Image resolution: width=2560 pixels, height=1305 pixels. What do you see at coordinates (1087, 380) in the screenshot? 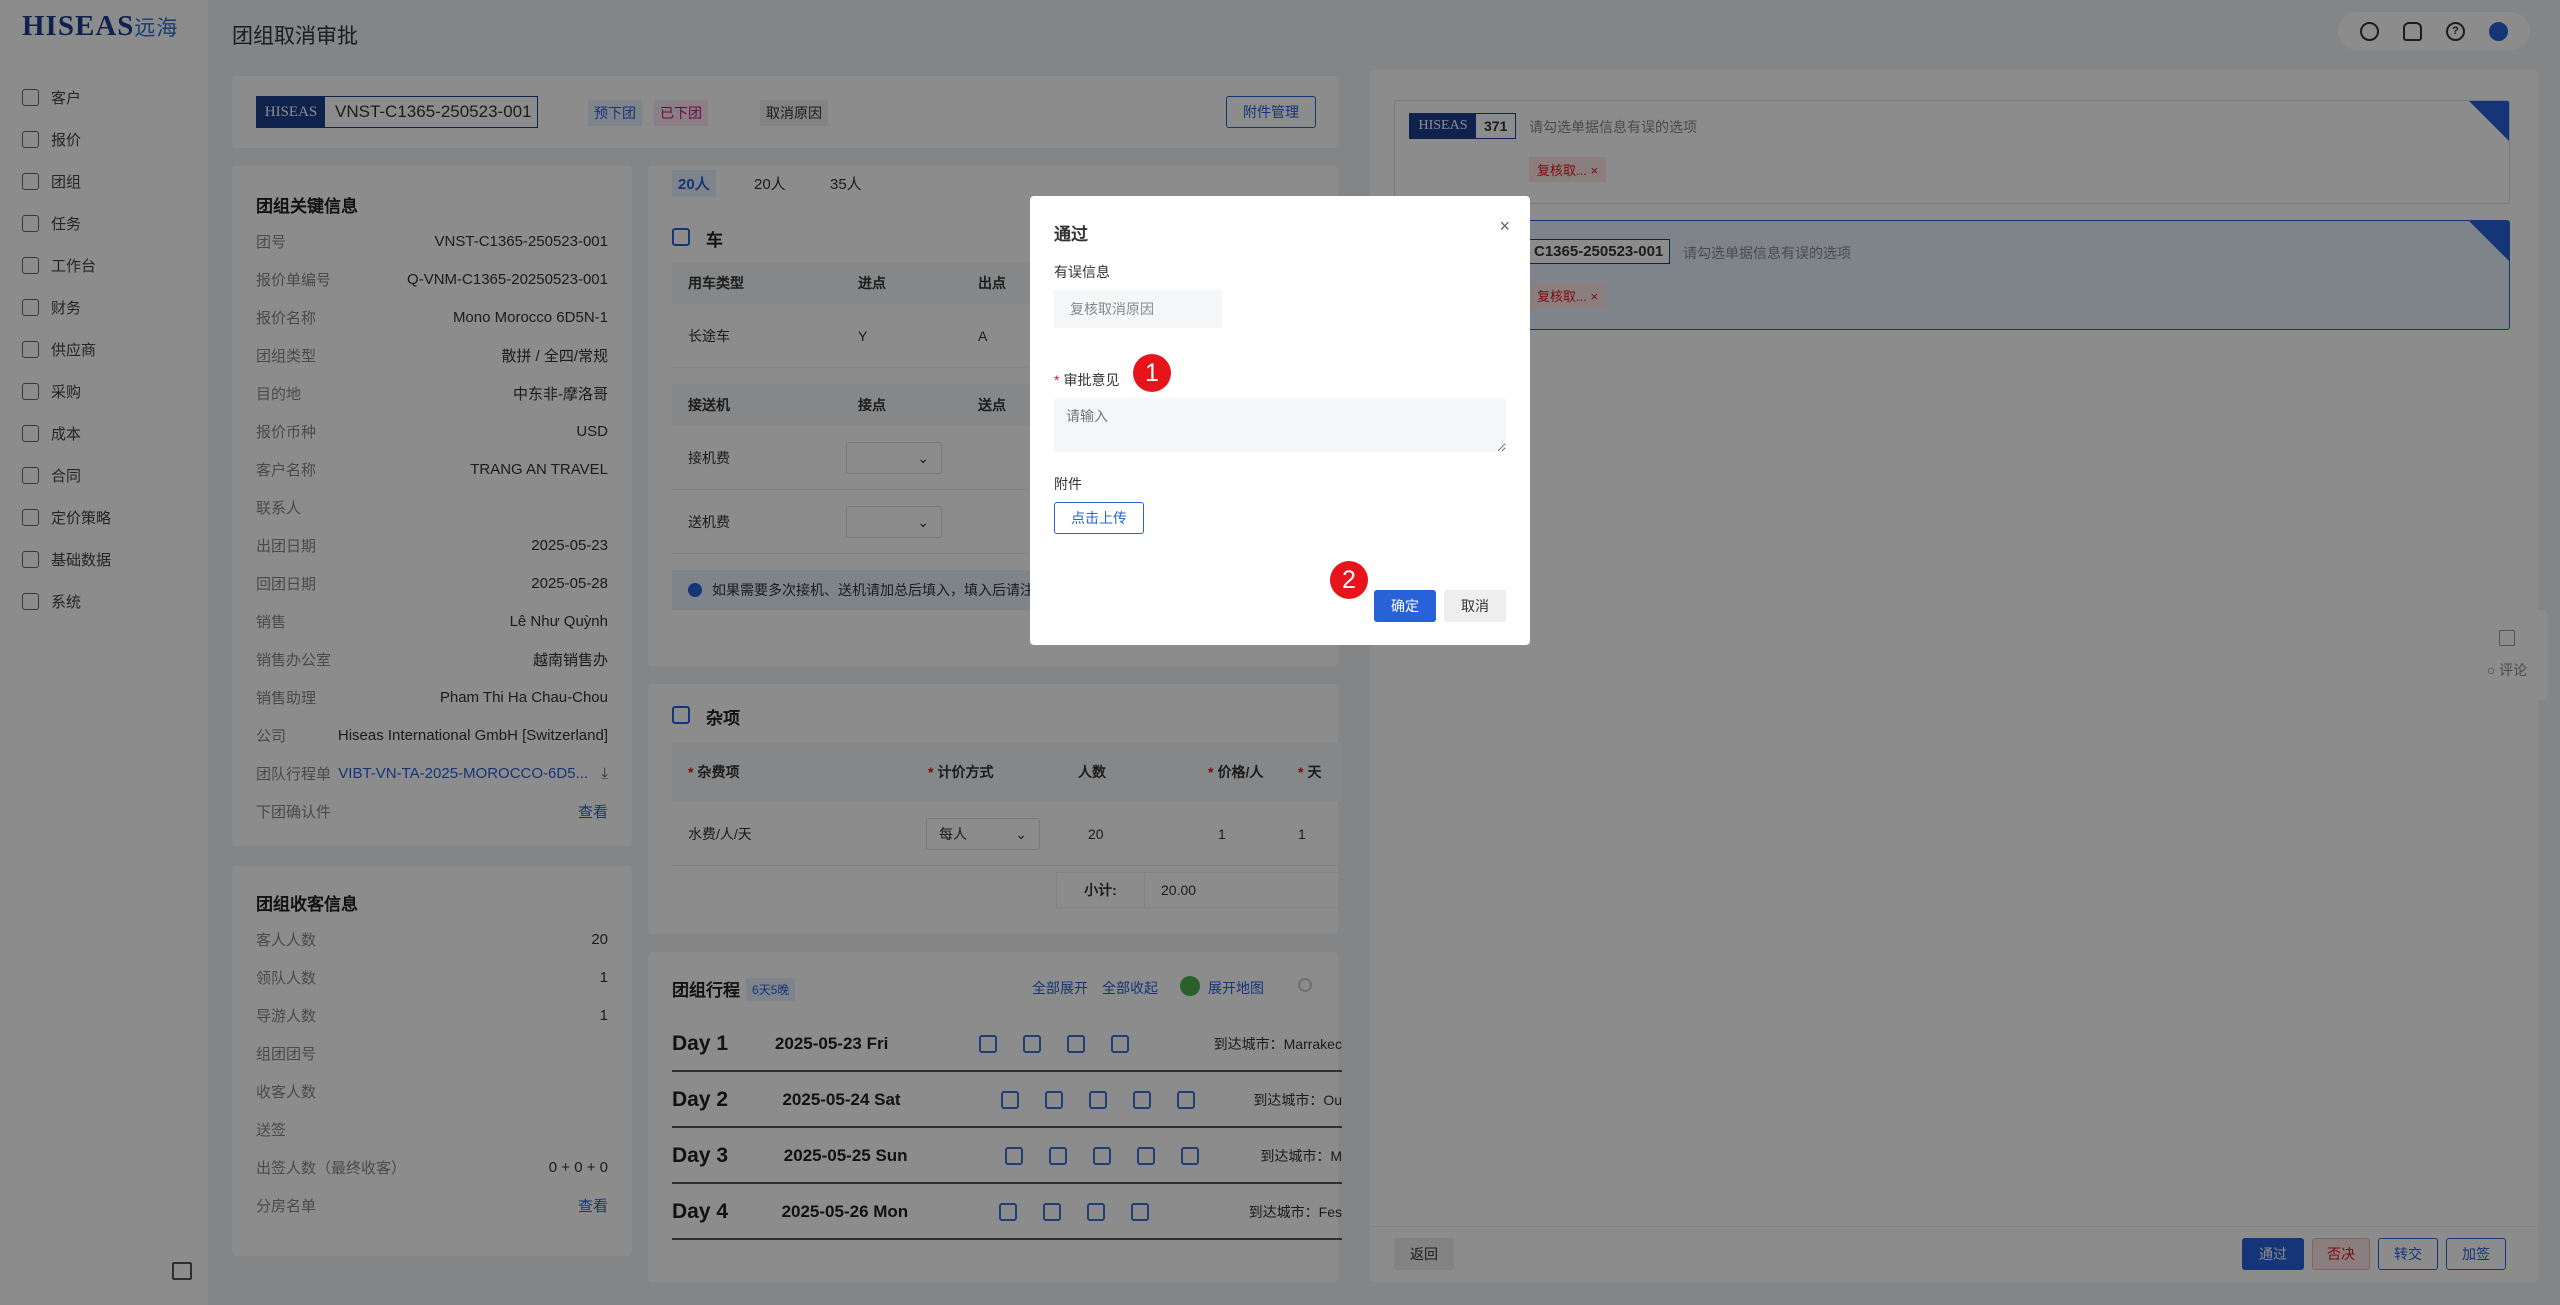
I see `opinion-label: * 审批意见` at bounding box center [1087, 380].